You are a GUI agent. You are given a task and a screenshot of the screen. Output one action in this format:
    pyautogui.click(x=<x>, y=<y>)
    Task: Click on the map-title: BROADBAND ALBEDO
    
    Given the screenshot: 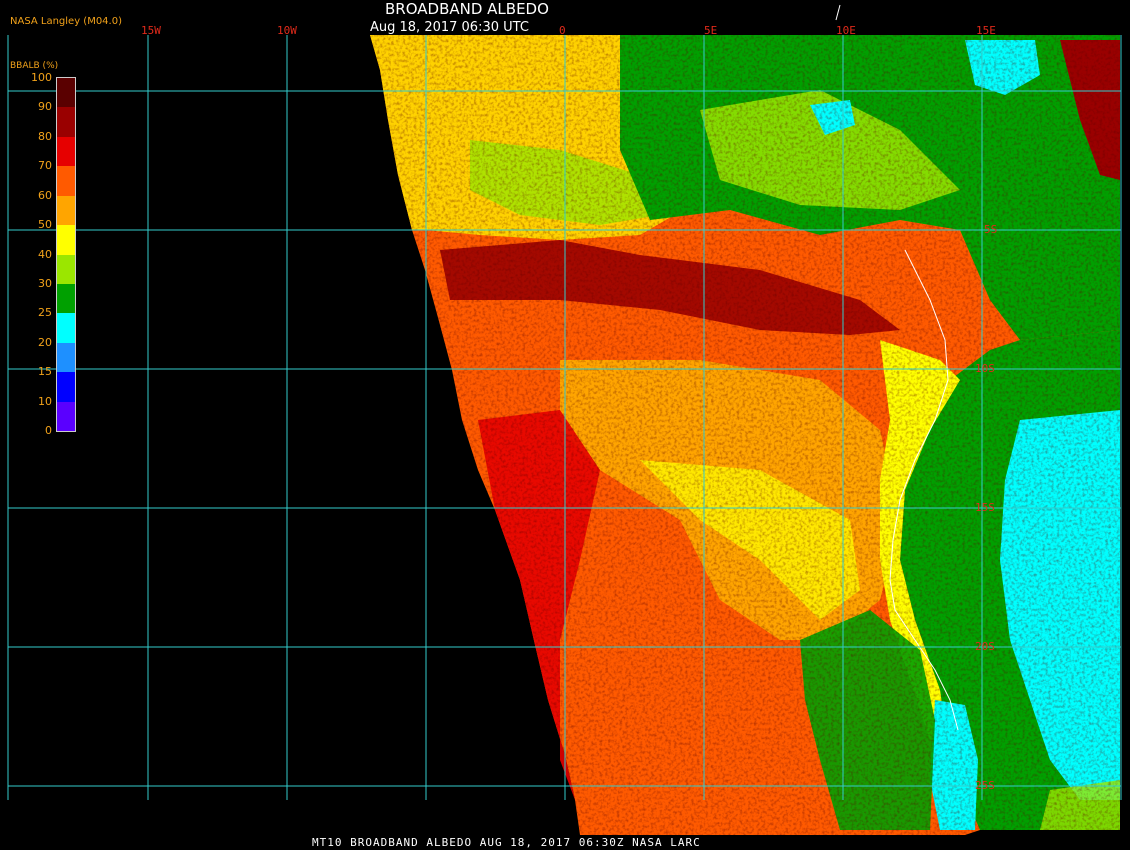 What is the action you would take?
    pyautogui.click(x=467, y=9)
    